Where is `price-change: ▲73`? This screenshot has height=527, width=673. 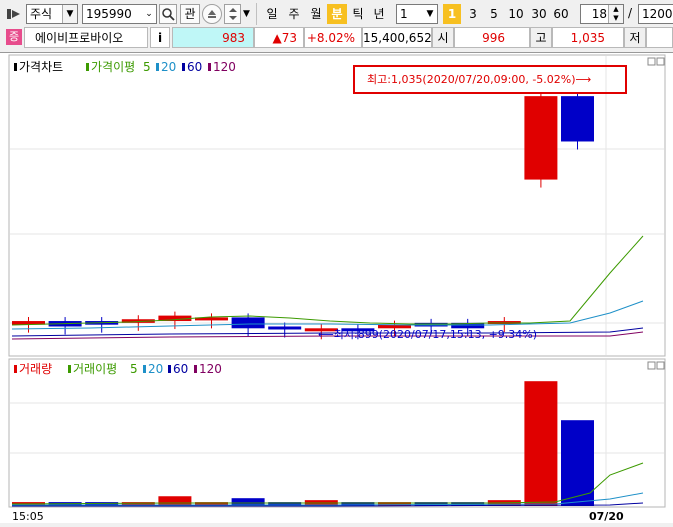
price-change: ▲73 is located at coordinates (279, 37).